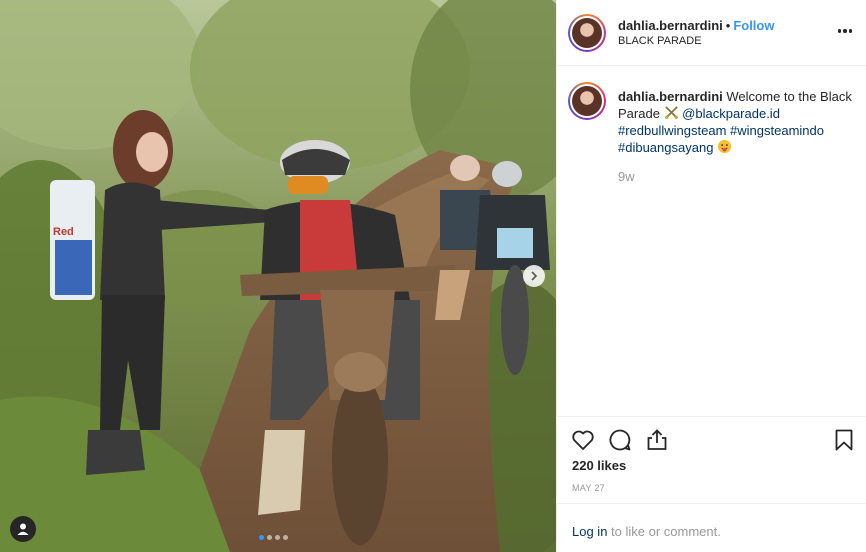 The height and width of the screenshot is (552, 866). I want to click on mention-link: @blackparade.id, so click(731, 113).